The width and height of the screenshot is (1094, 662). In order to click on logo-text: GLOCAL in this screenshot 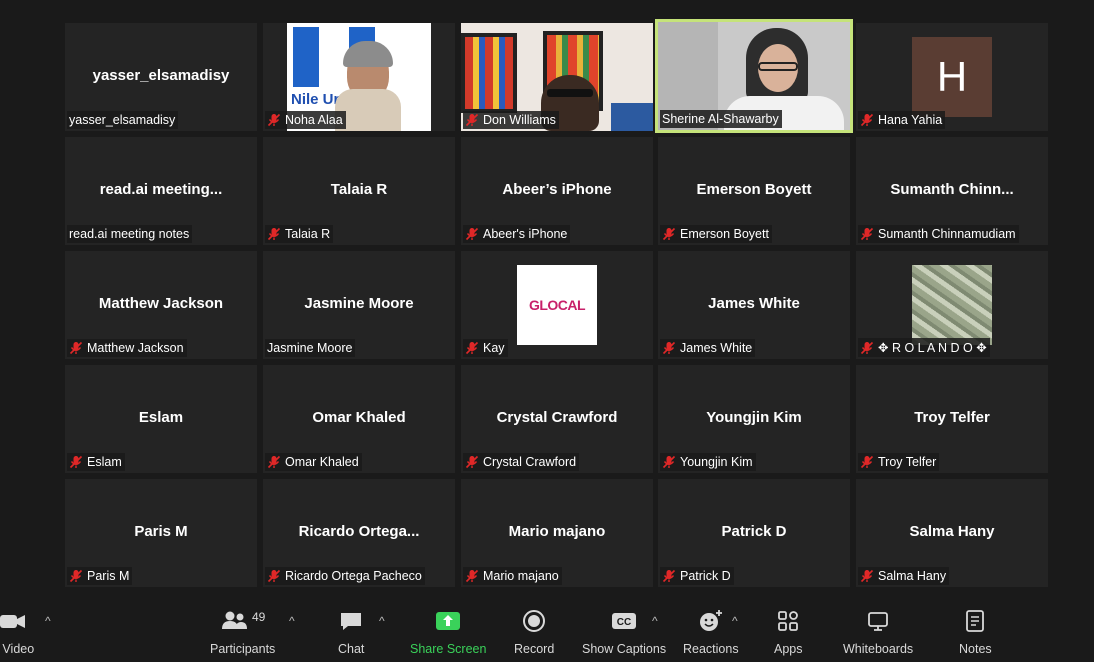, I will do `click(557, 305)`.